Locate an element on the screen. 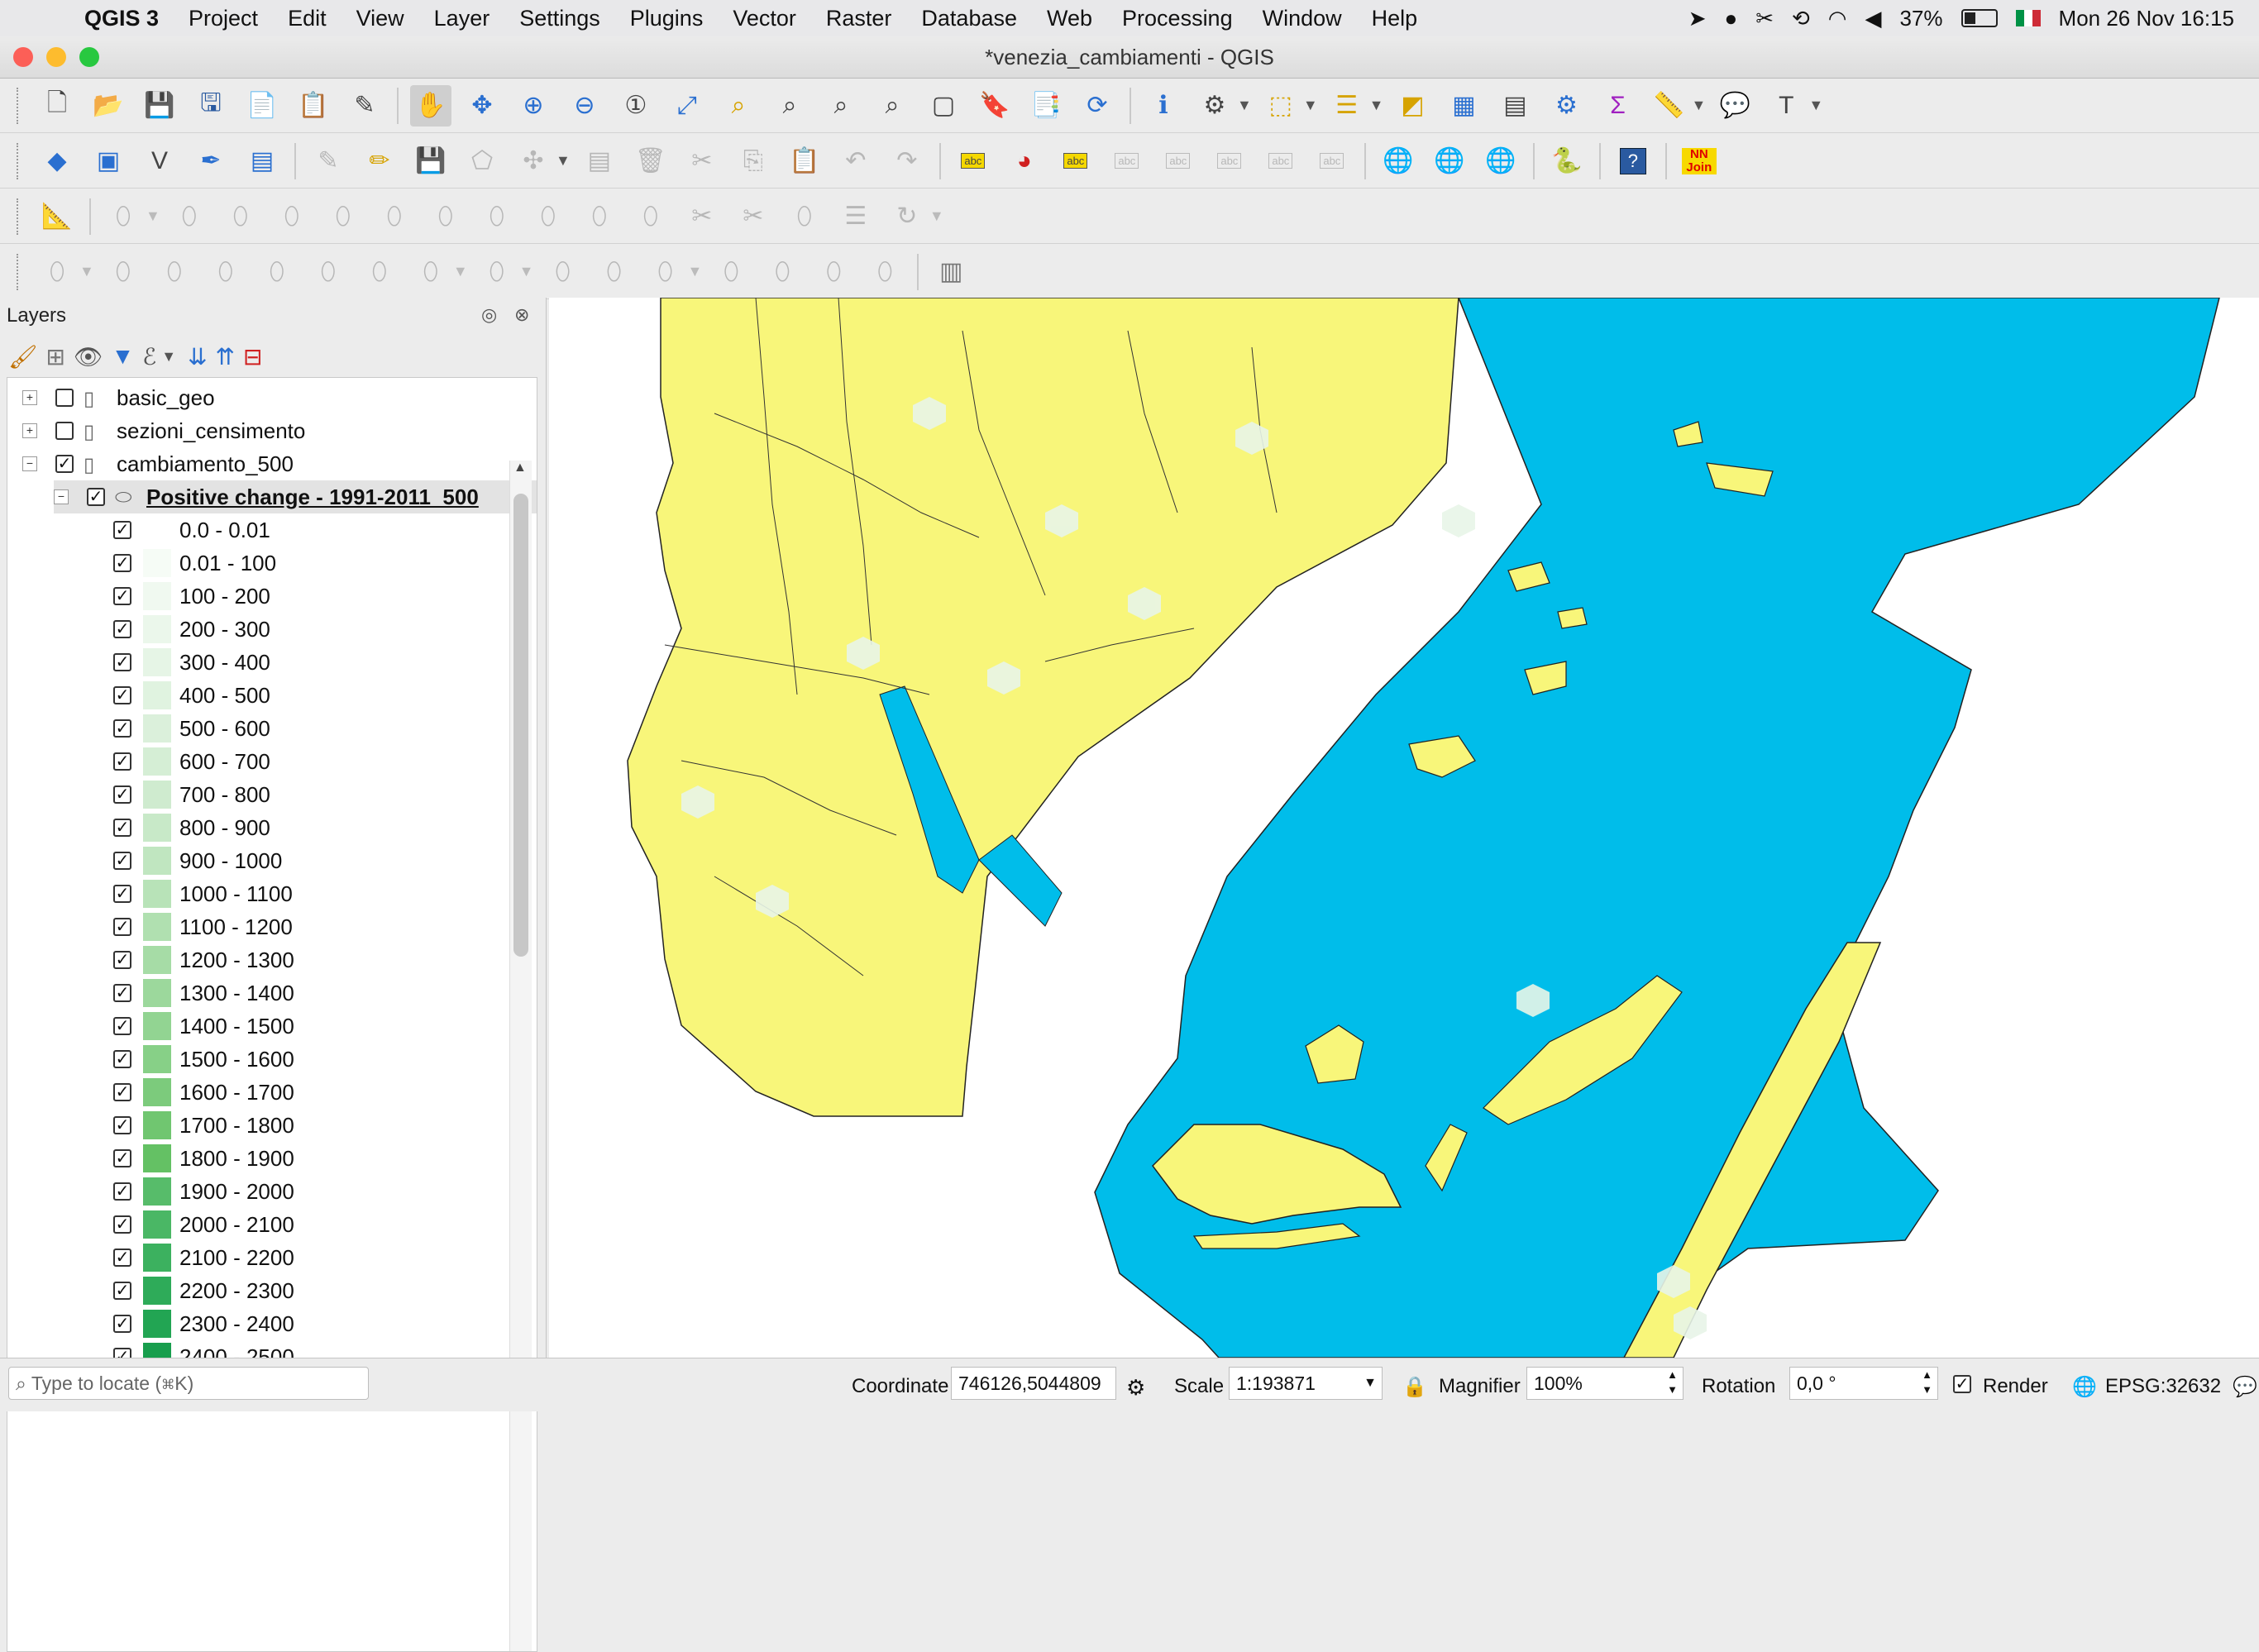 The image size is (2259, 1652). layer-row: − ✓ ▯ cambiamento_500 is located at coordinates (270, 463).